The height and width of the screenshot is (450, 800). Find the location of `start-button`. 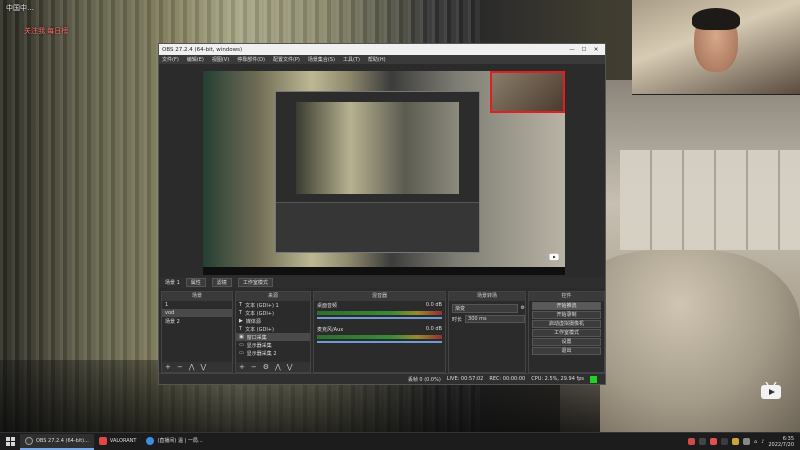

start-button is located at coordinates (10, 441).